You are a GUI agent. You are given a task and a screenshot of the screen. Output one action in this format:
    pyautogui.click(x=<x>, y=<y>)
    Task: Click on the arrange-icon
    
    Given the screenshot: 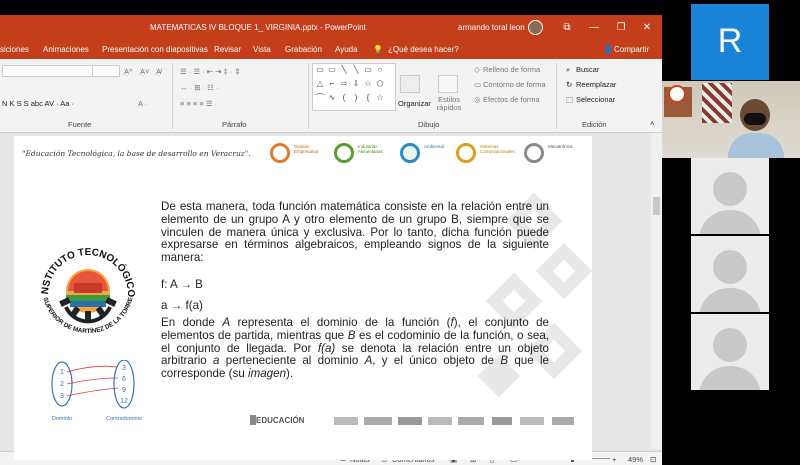 What is the action you would take?
    pyautogui.click(x=410, y=84)
    